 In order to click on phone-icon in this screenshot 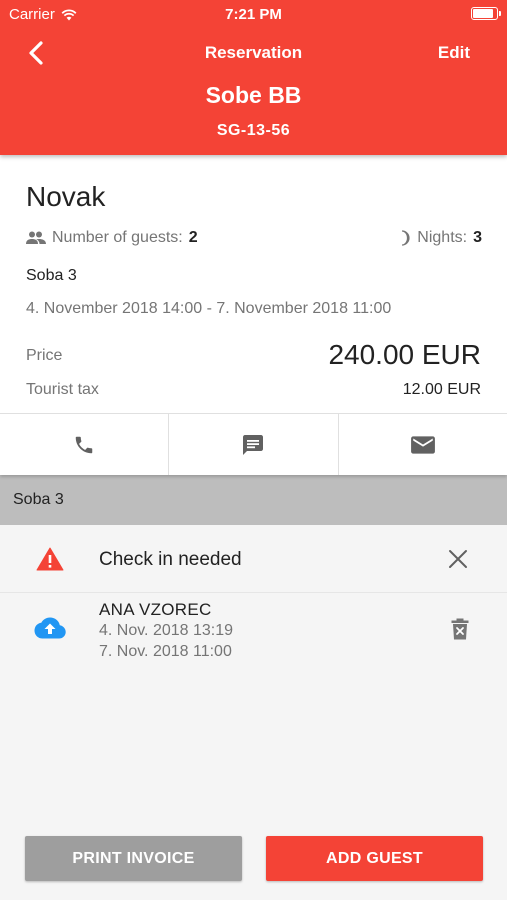, I will do `click(84, 444)`.